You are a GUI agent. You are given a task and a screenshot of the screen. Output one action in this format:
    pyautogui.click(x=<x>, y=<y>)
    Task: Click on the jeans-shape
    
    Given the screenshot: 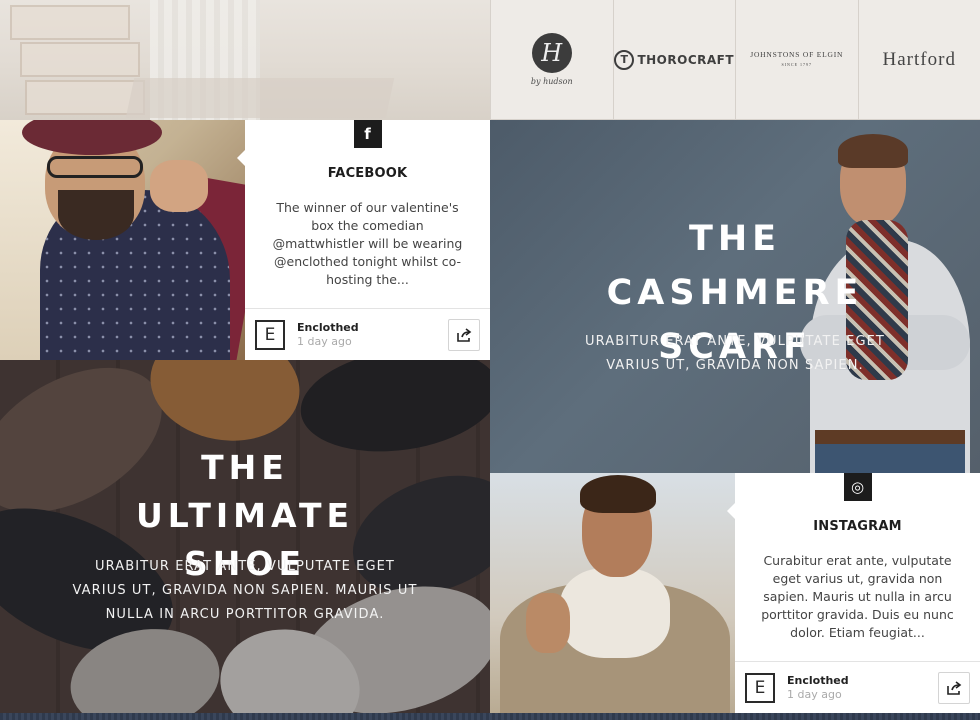 What is the action you would take?
    pyautogui.click(x=890, y=458)
    